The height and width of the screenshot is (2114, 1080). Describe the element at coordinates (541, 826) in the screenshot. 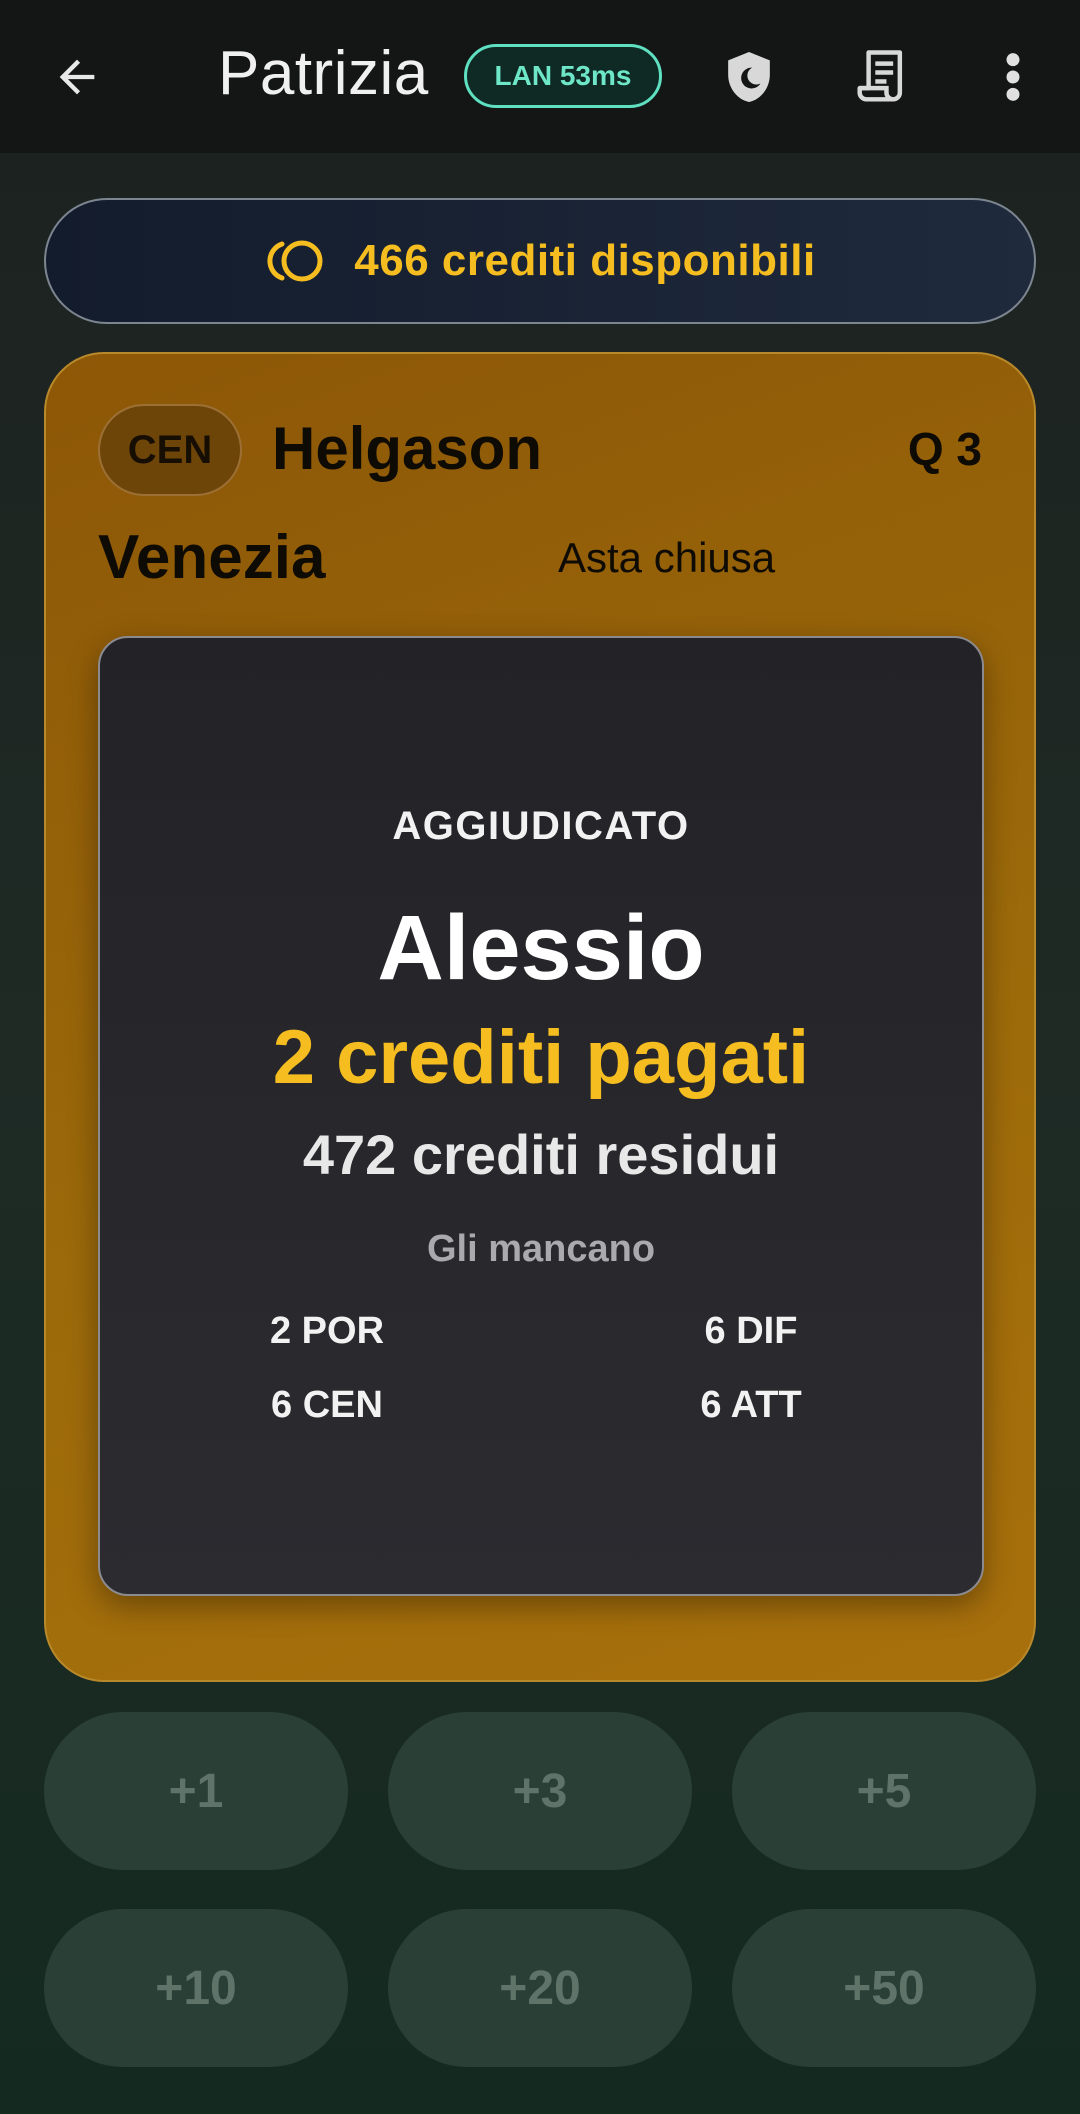

I see `result-label: AGGIUDICATO` at that location.